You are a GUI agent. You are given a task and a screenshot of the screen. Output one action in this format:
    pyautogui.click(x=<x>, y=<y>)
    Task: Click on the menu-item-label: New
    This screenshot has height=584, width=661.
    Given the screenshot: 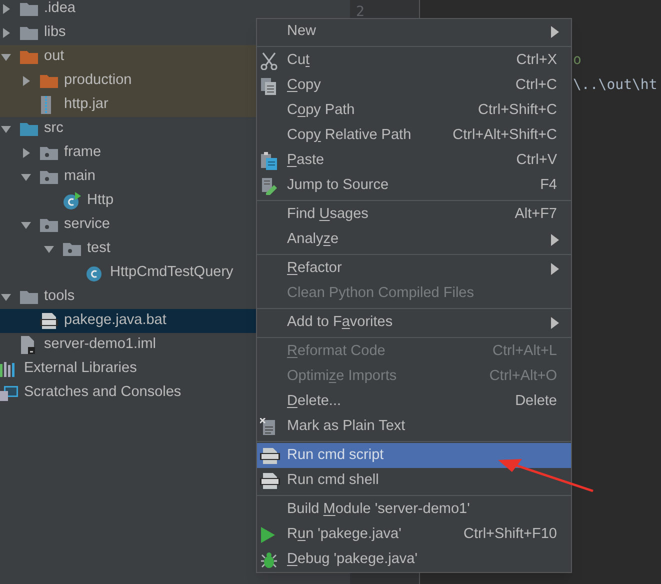 What is the action you would take?
    pyautogui.click(x=301, y=31)
    